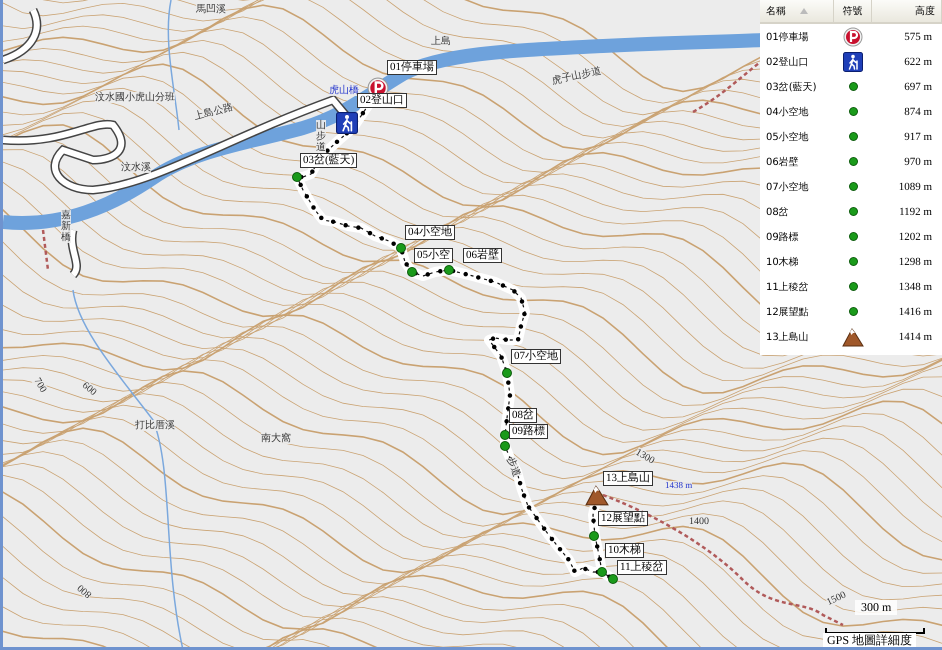 The width and height of the screenshot is (942, 650). I want to click on waypoint-elevation: 1202 m, so click(915, 236).